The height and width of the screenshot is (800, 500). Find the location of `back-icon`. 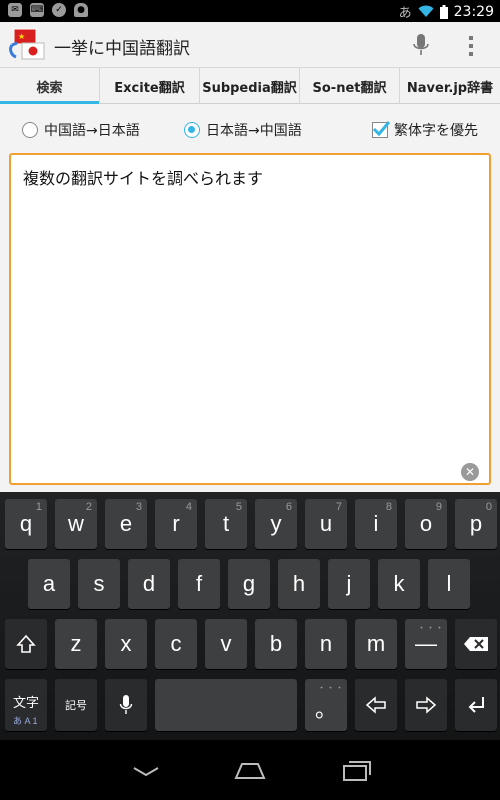

back-icon is located at coordinates (146, 770).